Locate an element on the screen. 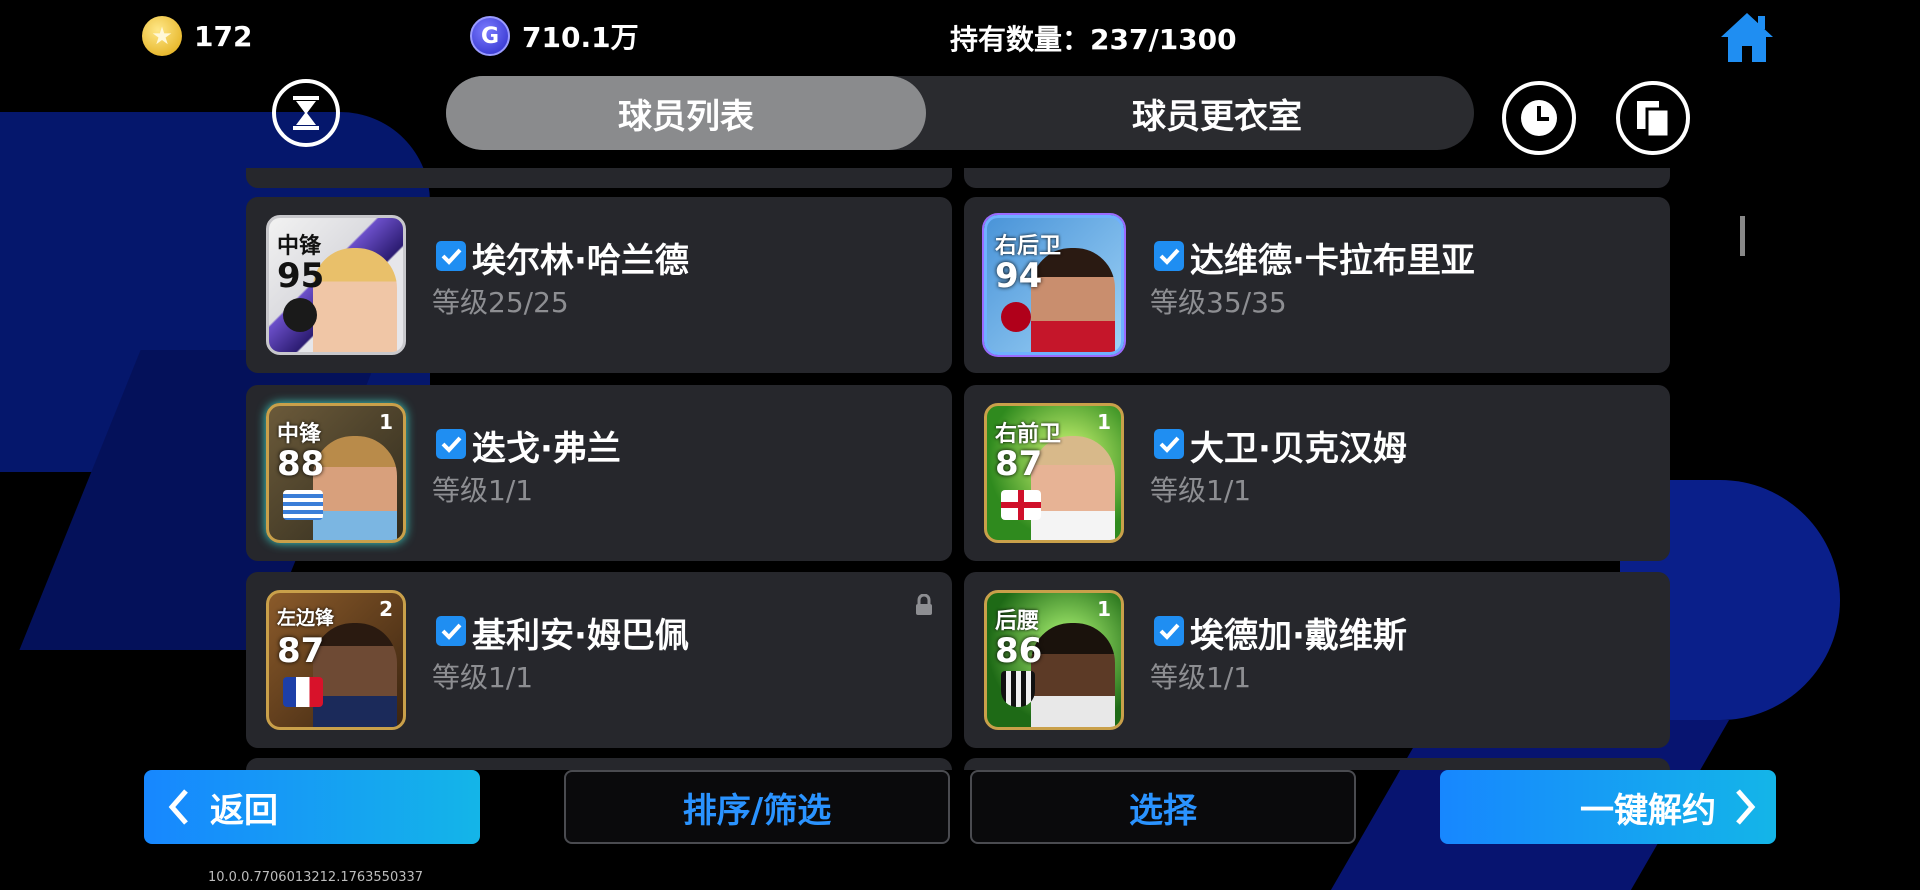 The height and width of the screenshot is (890, 1920). tab-player-list: 球员列表 is located at coordinates (686, 113).